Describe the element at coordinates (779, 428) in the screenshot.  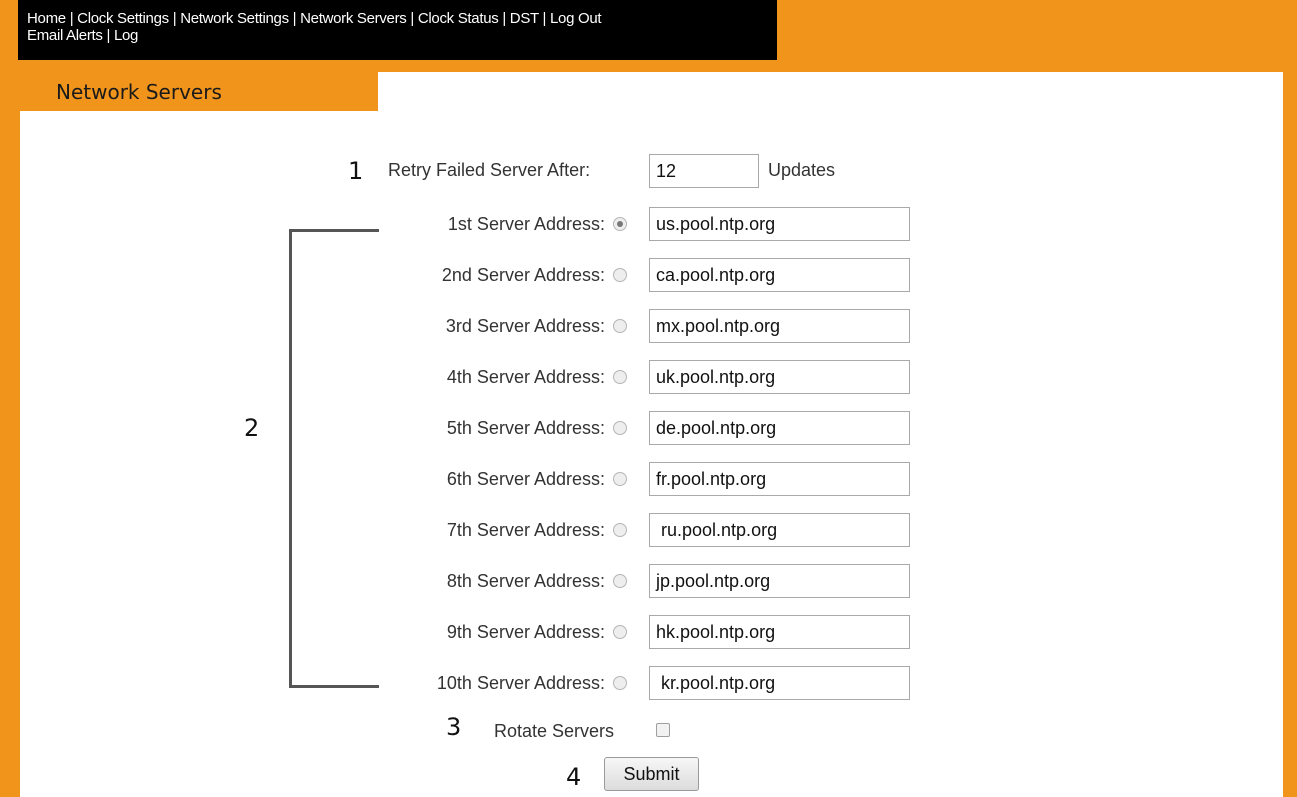
I see `server-address-input: de.pool.ntp.org` at that location.